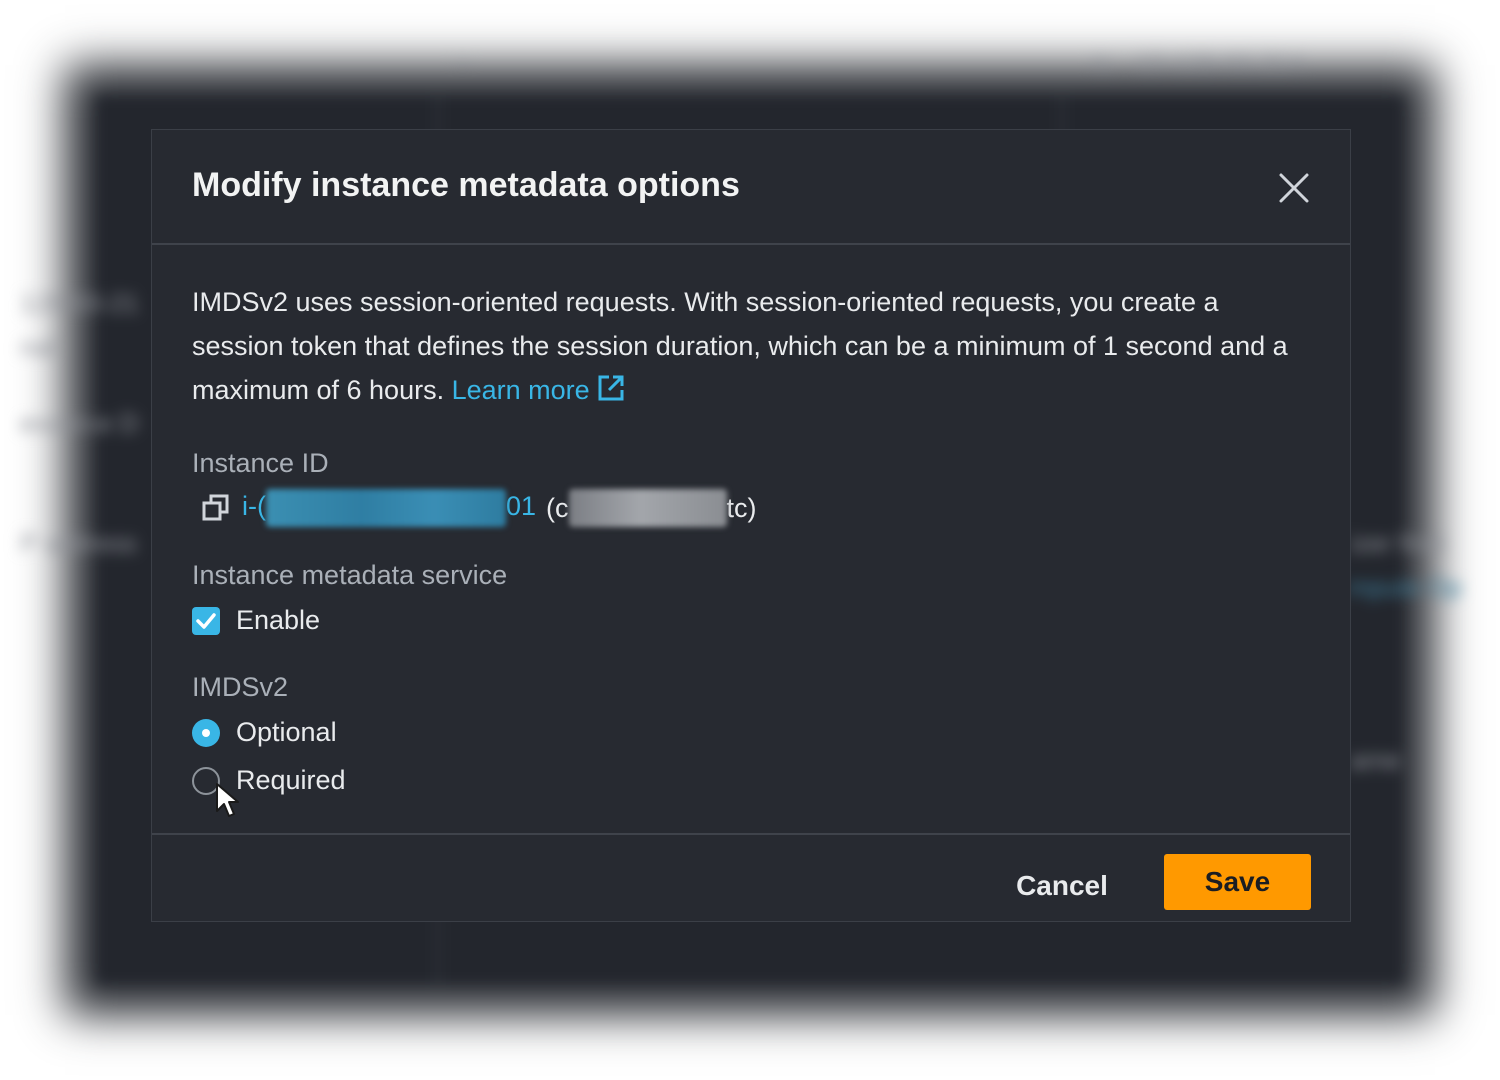 This screenshot has width=1500, height=1080. Describe the element at coordinates (278, 620) in the screenshot. I see `enable-label: Enable` at that location.